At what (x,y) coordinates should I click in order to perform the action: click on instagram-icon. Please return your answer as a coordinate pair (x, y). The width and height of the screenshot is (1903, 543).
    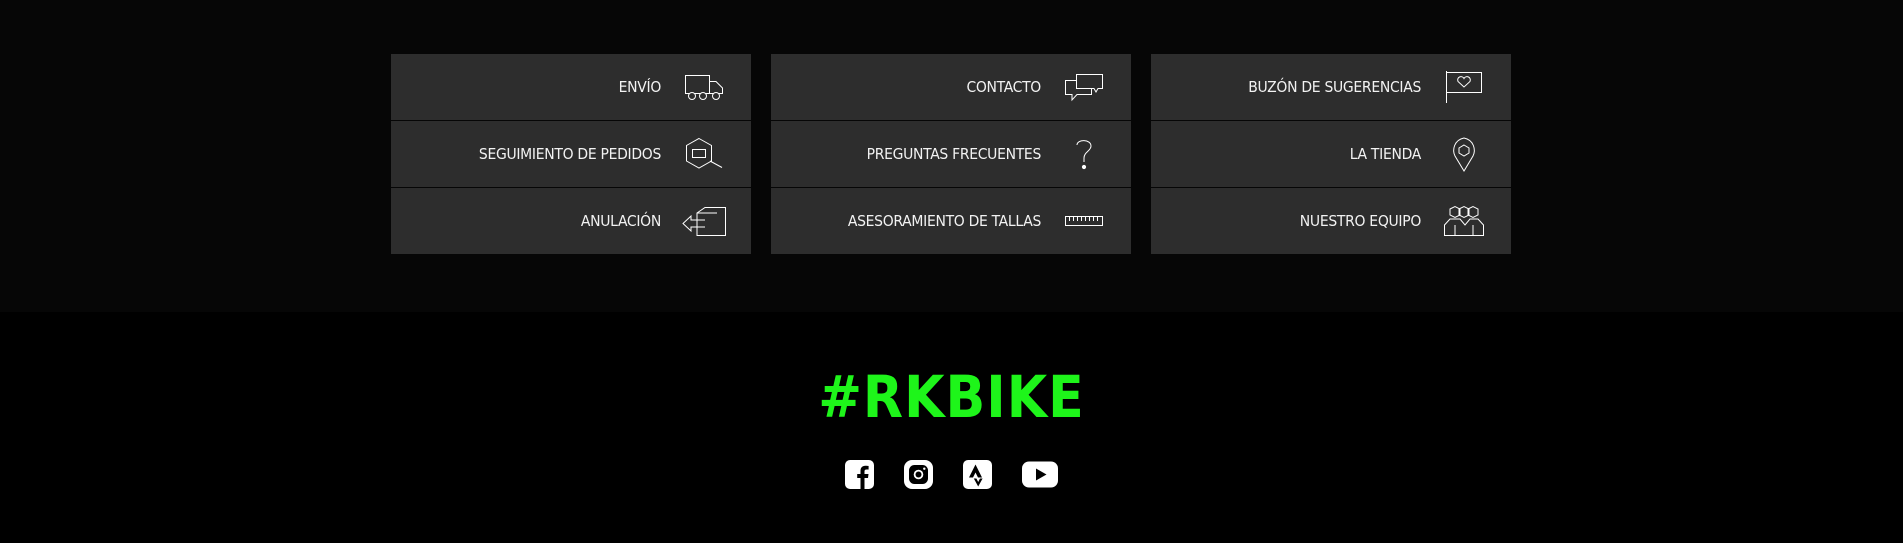
    Looking at the image, I should click on (918, 474).